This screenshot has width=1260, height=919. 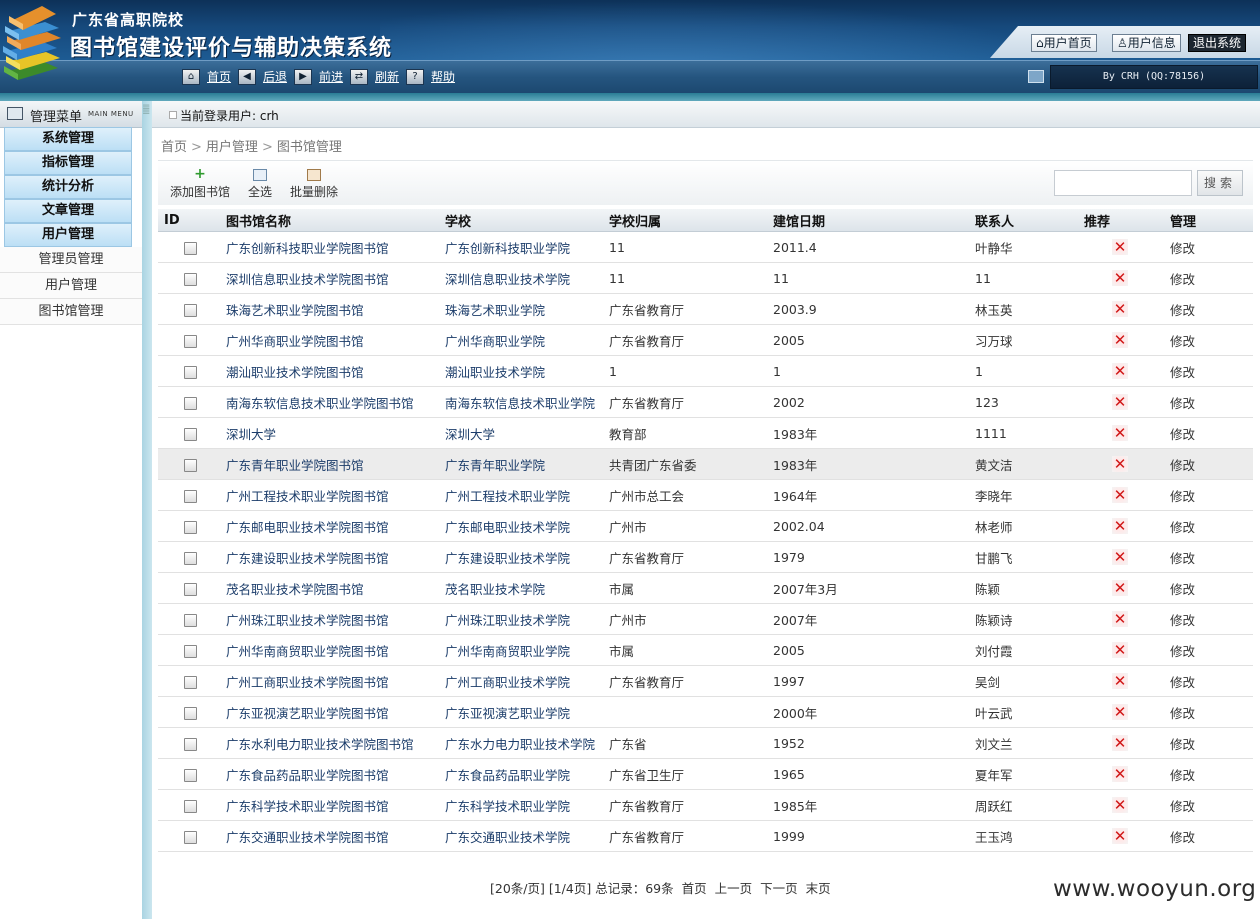 What do you see at coordinates (527, 774) in the screenshot?
I see `cell-school: 广东食品药品职业学院` at bounding box center [527, 774].